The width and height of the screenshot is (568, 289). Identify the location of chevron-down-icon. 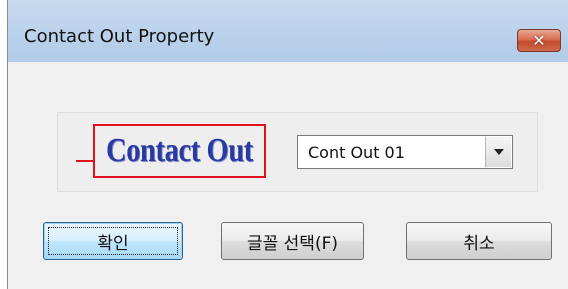
(498, 152).